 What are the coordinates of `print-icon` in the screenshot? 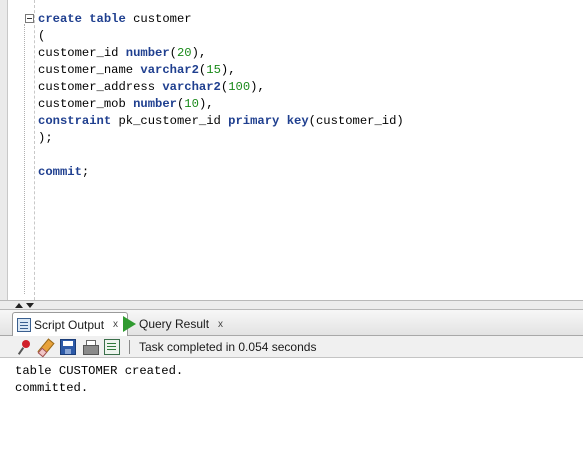 It's located at (90, 347).